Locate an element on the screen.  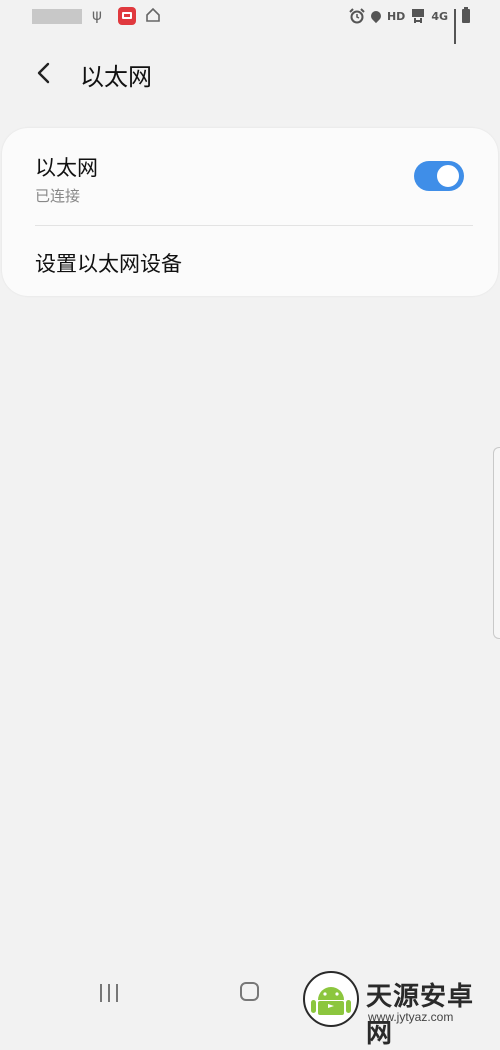
usb-icon: ψ is located at coordinates (97, 15).